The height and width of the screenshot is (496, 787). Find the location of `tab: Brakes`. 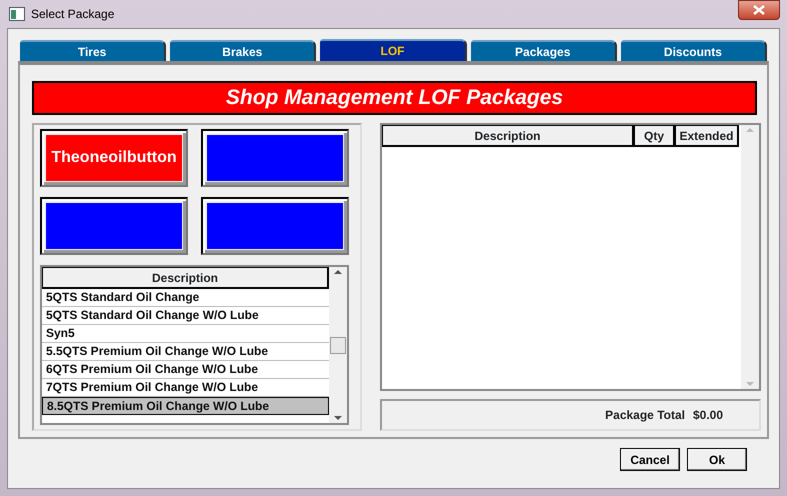

tab: Brakes is located at coordinates (243, 50).